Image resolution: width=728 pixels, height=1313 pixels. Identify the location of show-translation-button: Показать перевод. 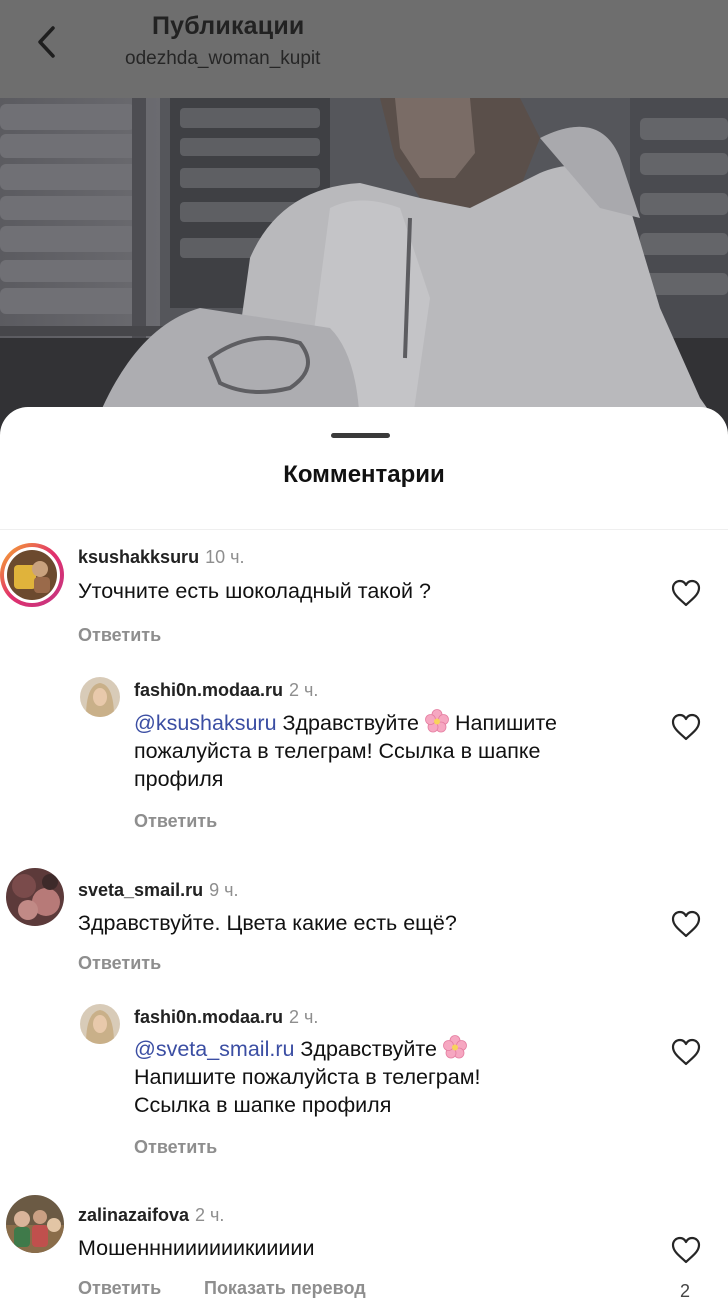
(285, 1288).